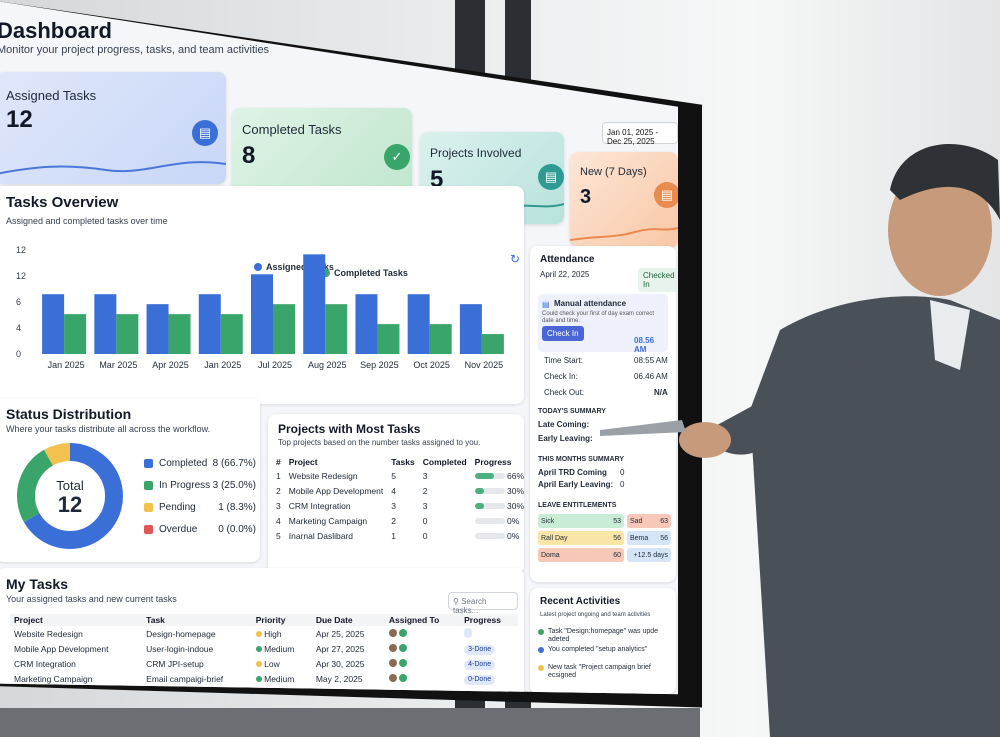 The height and width of the screenshot is (737, 1000). Describe the element at coordinates (178, 529) in the screenshot. I see `status-label: Overdue` at that location.